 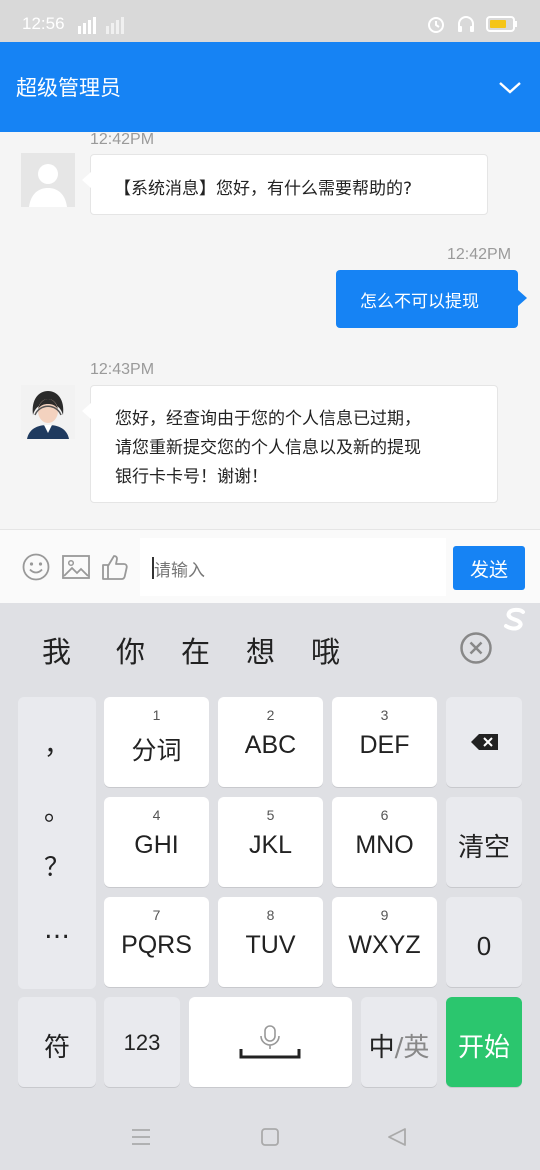 I want to click on number-mode-key: 123, so click(x=142, y=1042).